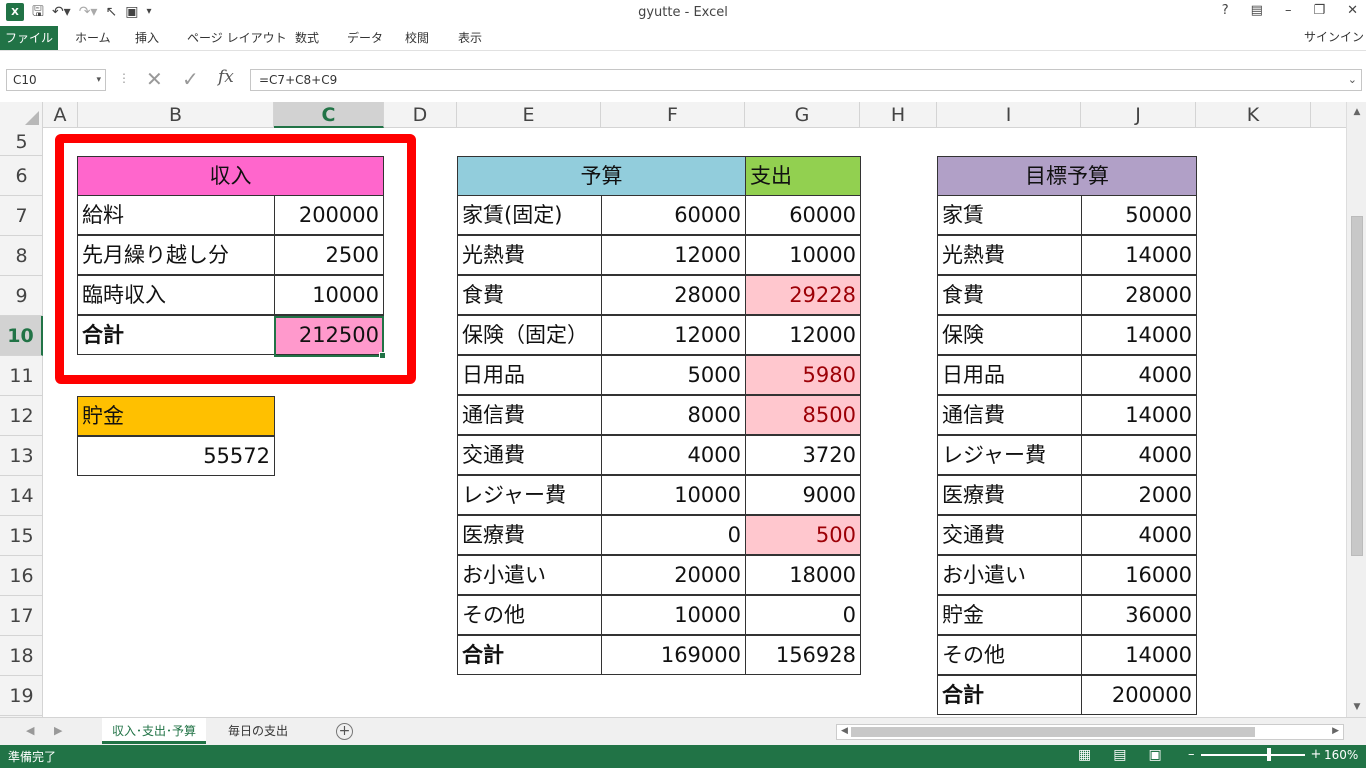 This screenshot has width=1366, height=768. I want to click on income-total-label-cell: 合計, so click(176, 335).